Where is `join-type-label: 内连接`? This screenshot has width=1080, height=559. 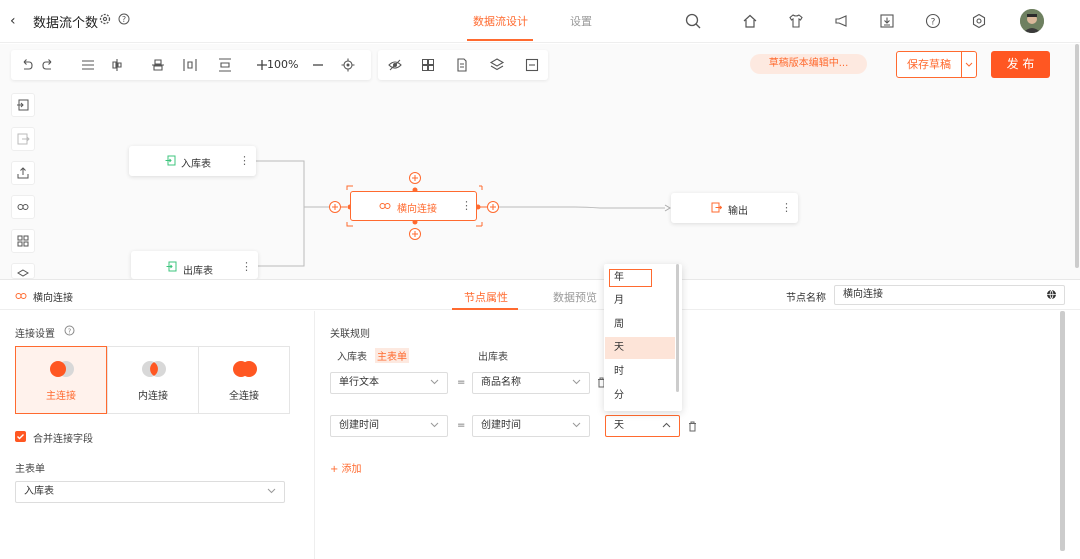
join-type-label: 内连接 is located at coordinates (153, 396).